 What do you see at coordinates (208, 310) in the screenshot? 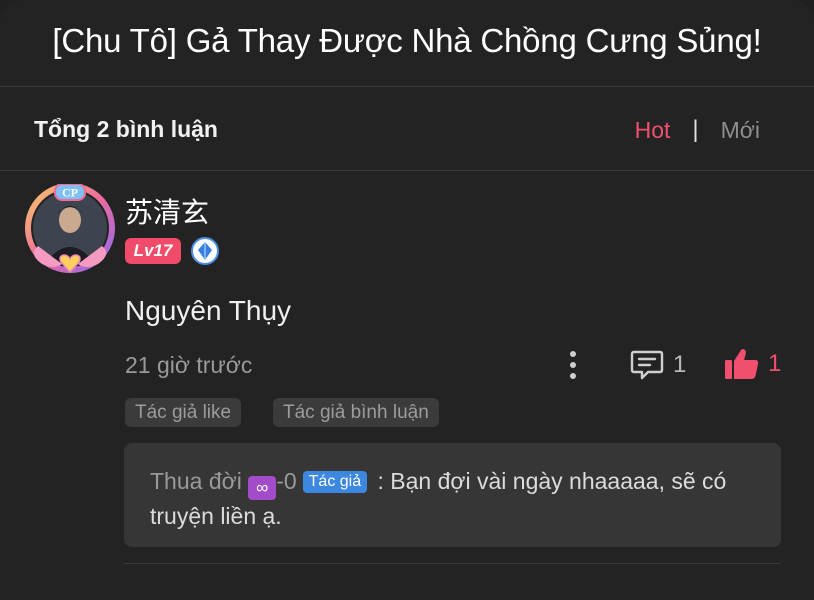
I see `comment-text: Nguyên Thụy` at bounding box center [208, 310].